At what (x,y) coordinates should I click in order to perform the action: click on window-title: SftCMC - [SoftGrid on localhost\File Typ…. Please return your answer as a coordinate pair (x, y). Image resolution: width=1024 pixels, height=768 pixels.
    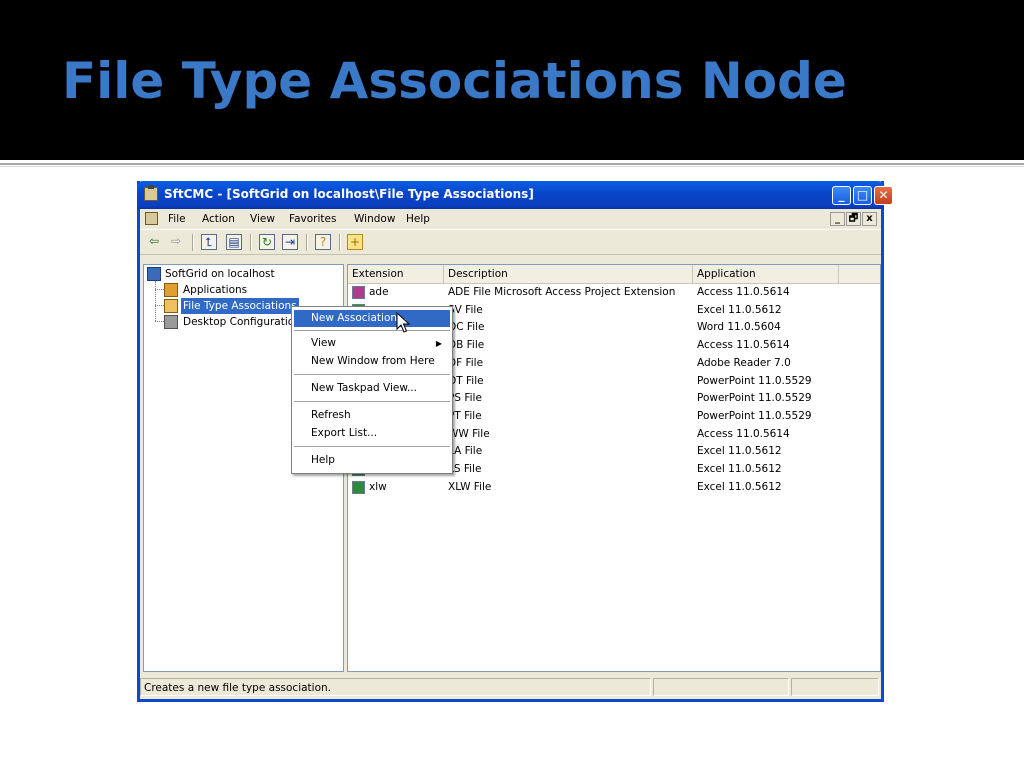
    Looking at the image, I should click on (349, 194).